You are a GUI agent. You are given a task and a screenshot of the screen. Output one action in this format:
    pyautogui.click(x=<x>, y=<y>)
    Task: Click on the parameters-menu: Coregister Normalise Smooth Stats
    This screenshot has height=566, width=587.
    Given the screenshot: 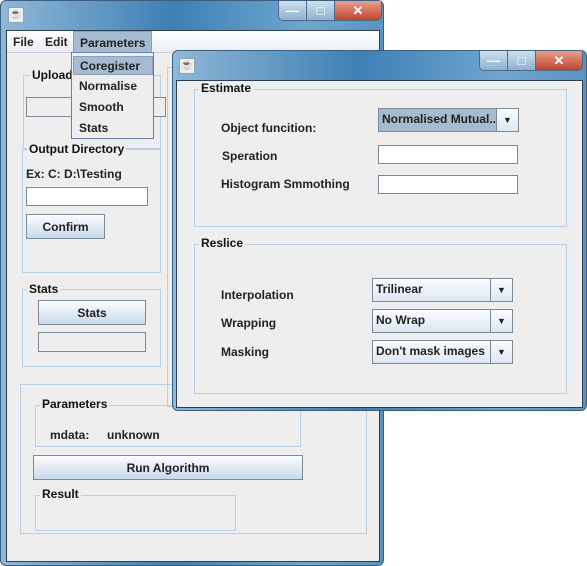 What is the action you would take?
    pyautogui.click(x=112, y=95)
    